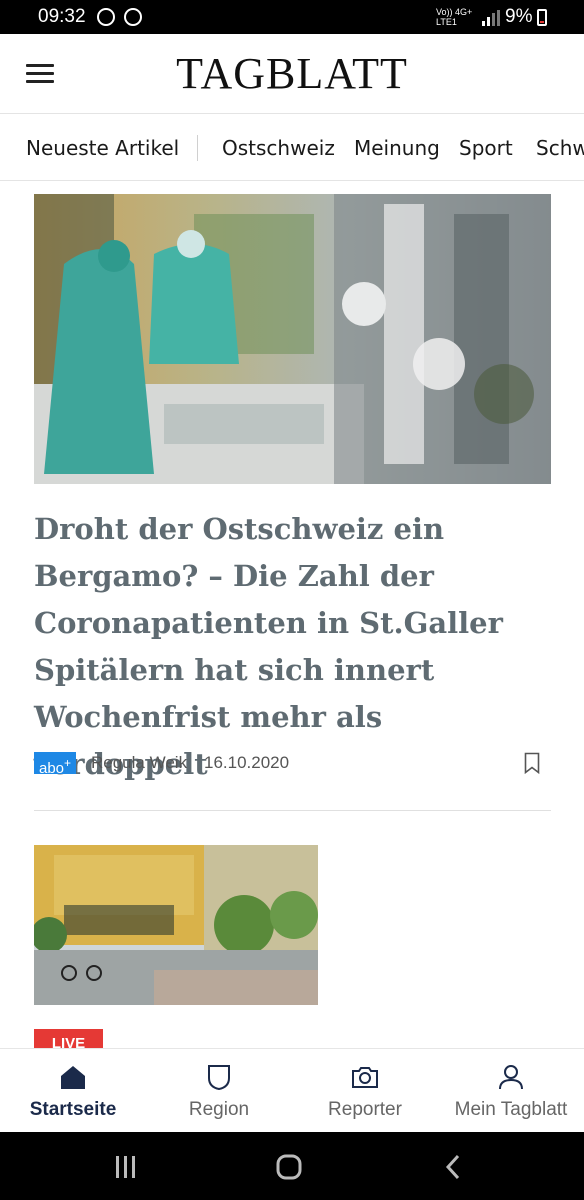  What do you see at coordinates (292, 810) in the screenshot?
I see `article-divider` at bounding box center [292, 810].